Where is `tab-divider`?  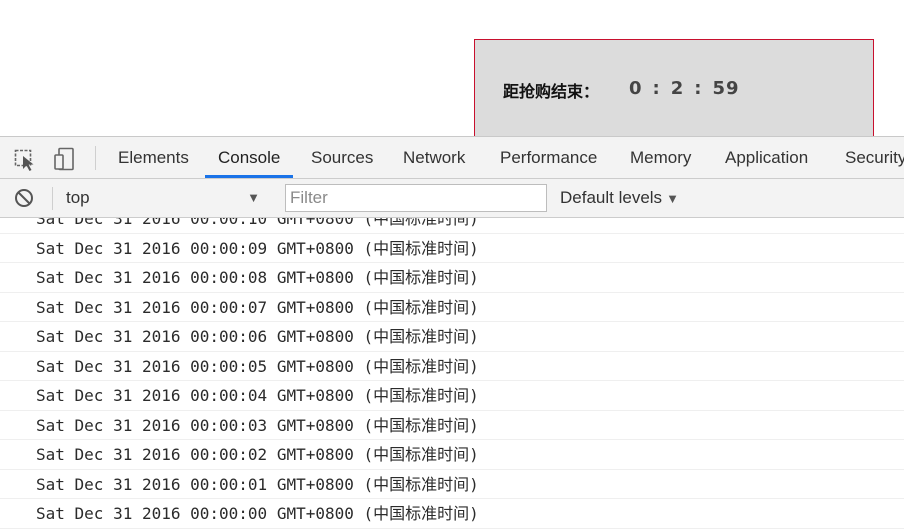
tab-divider is located at coordinates (95, 158).